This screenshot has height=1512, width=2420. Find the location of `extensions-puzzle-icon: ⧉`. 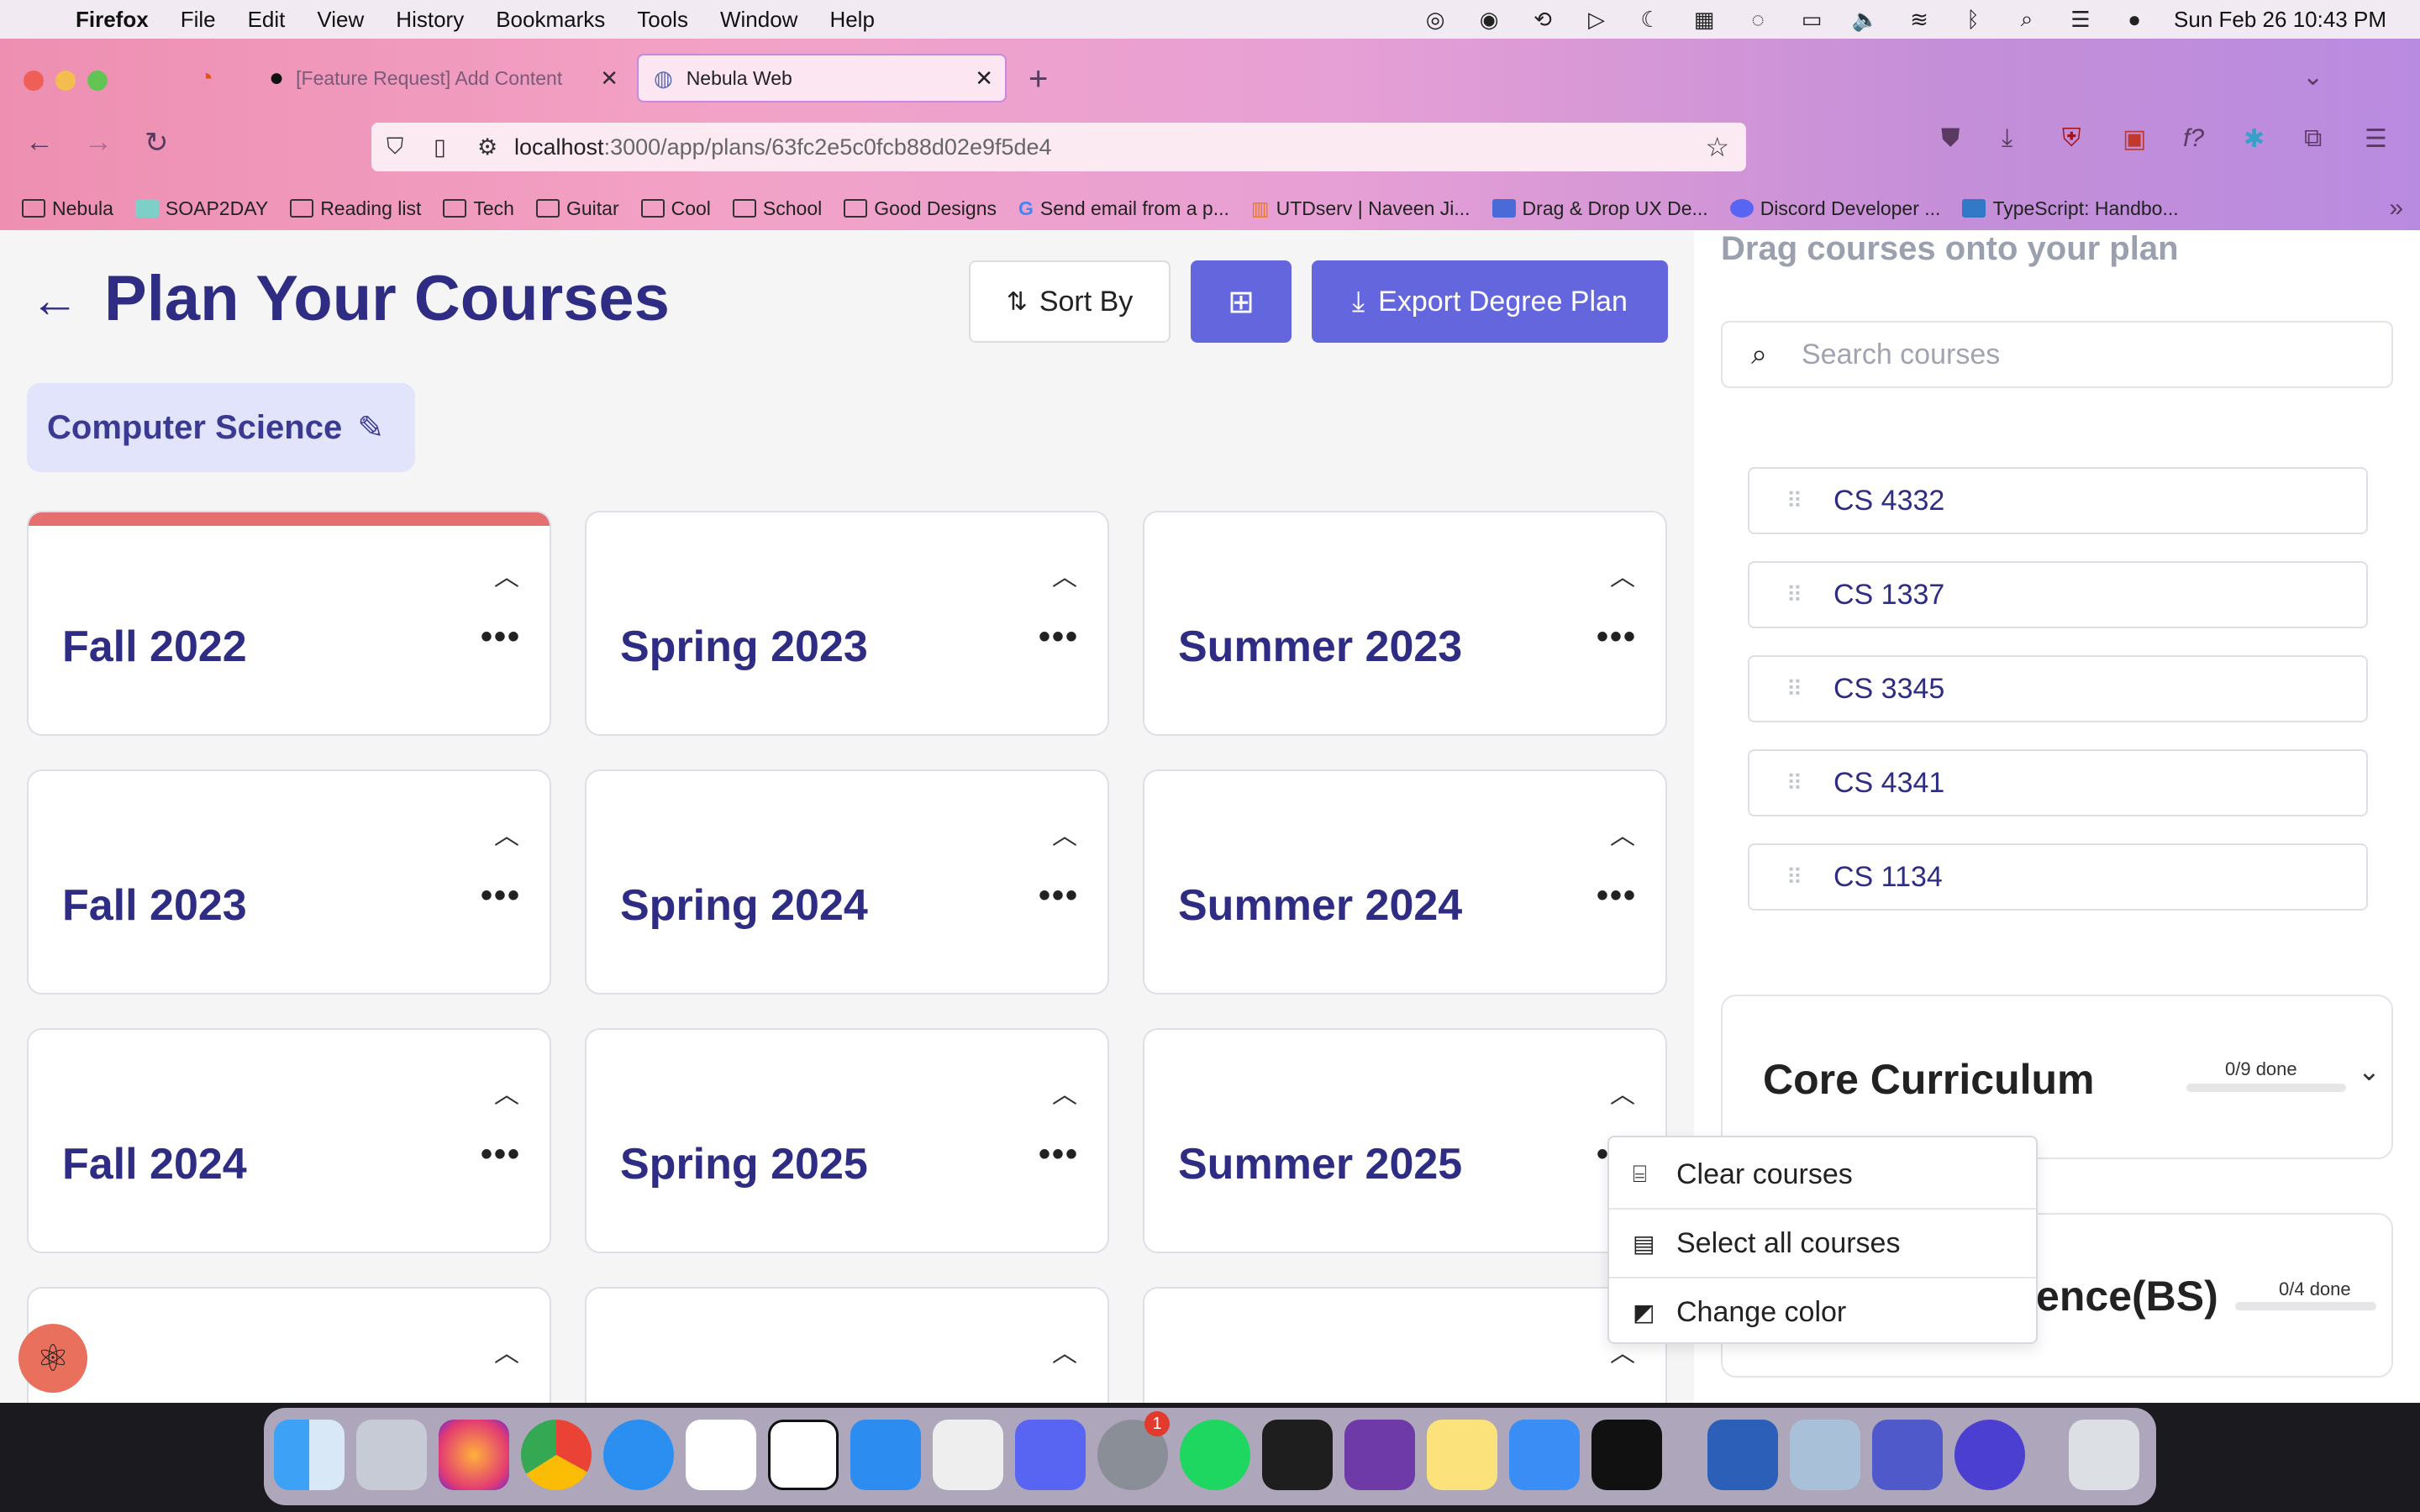

extensions-puzzle-icon: ⧉ is located at coordinates (2313, 138).